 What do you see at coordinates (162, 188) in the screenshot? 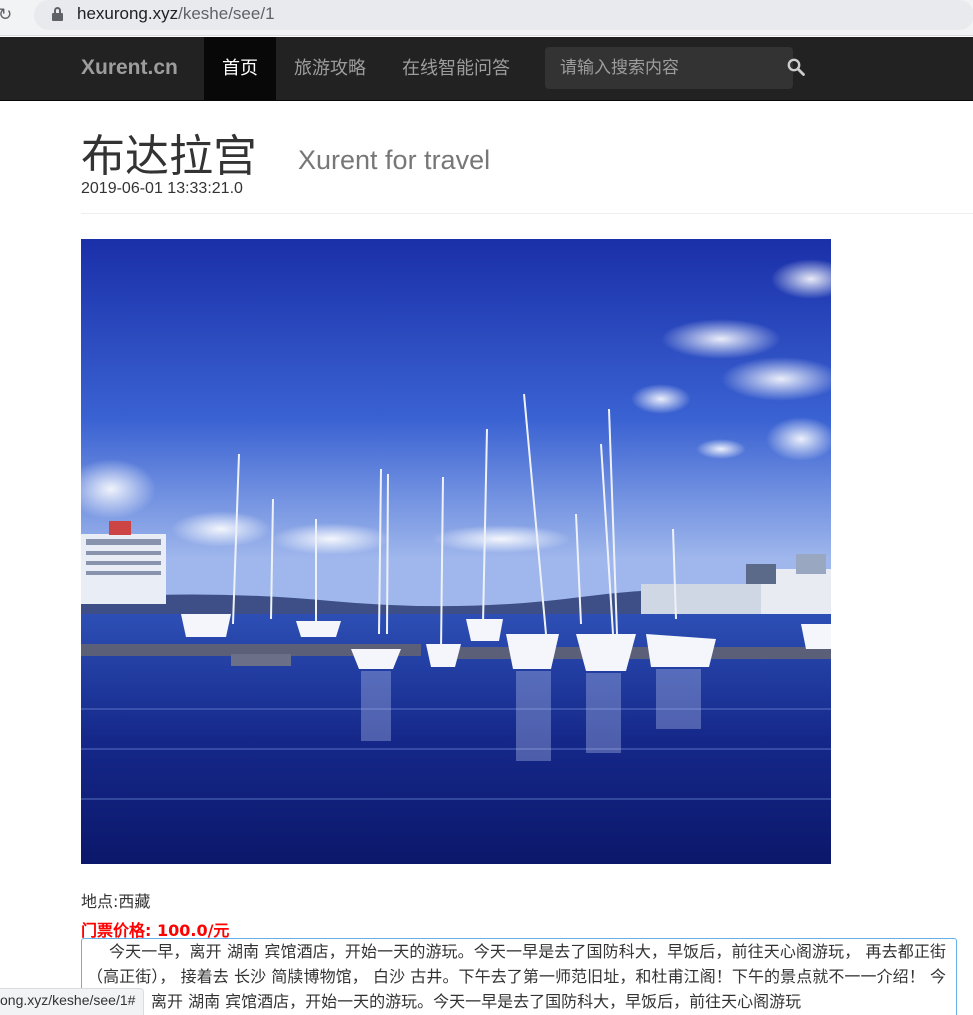
I see `publish-date: 2019-06-01 13:33:21.0` at bounding box center [162, 188].